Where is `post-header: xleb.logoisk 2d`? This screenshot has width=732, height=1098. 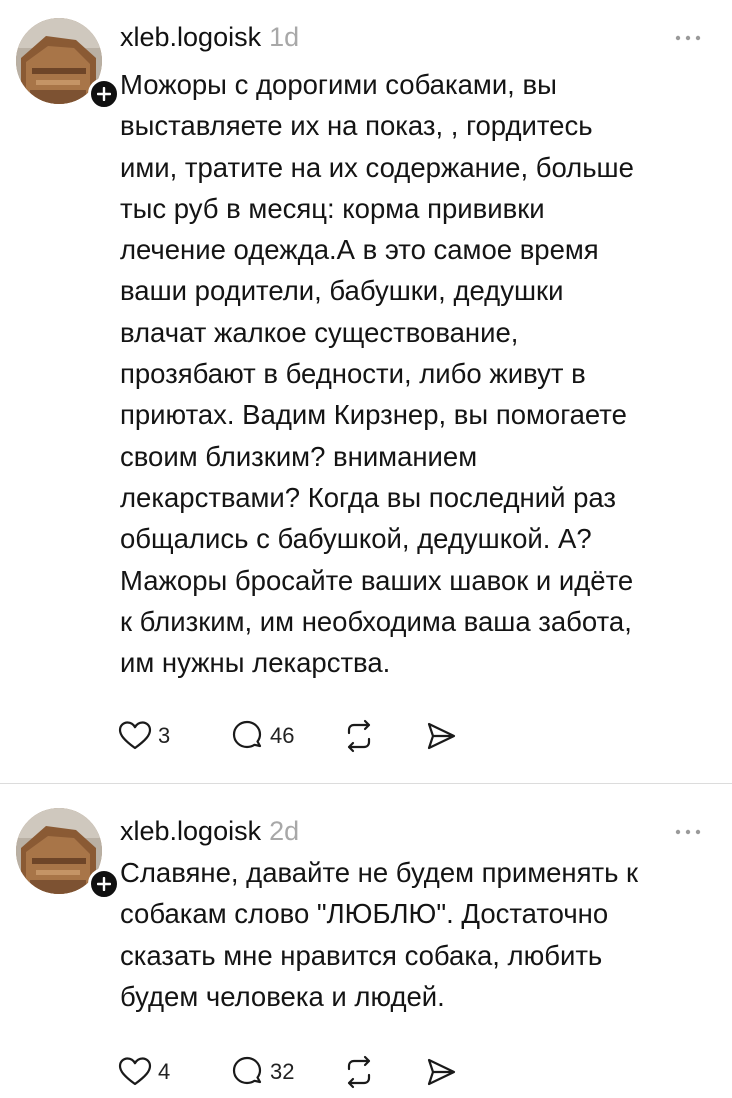 post-header: xleb.logoisk 2d is located at coordinates (209, 831).